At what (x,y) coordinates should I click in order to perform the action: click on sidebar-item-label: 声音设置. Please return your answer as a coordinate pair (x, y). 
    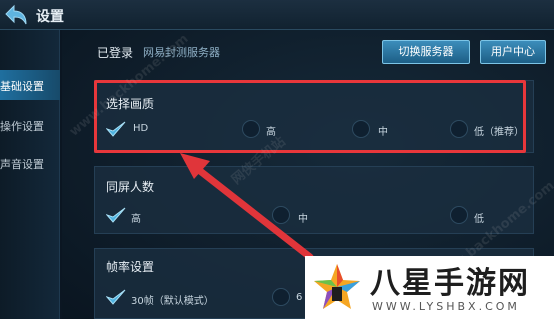
    Looking at the image, I should click on (22, 164).